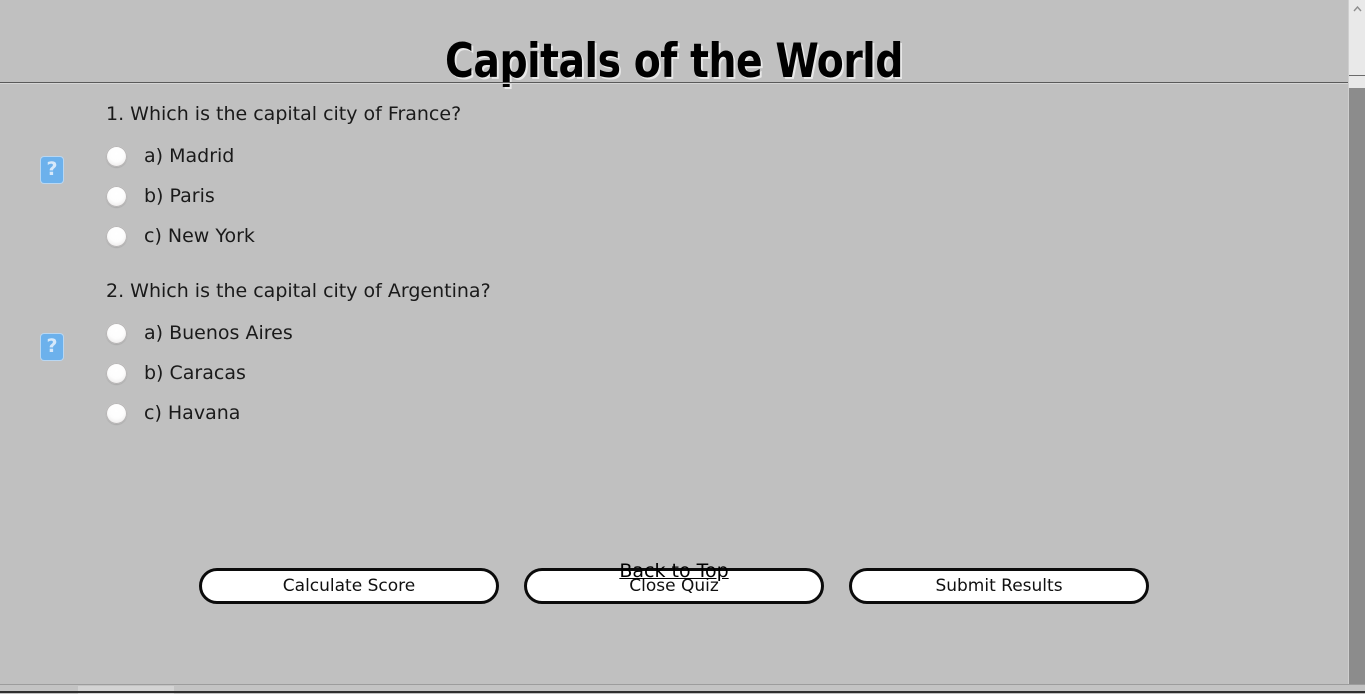 The width and height of the screenshot is (1365, 694). Describe the element at coordinates (674, 44) in the screenshot. I see `page-header: Capitals of the World` at that location.